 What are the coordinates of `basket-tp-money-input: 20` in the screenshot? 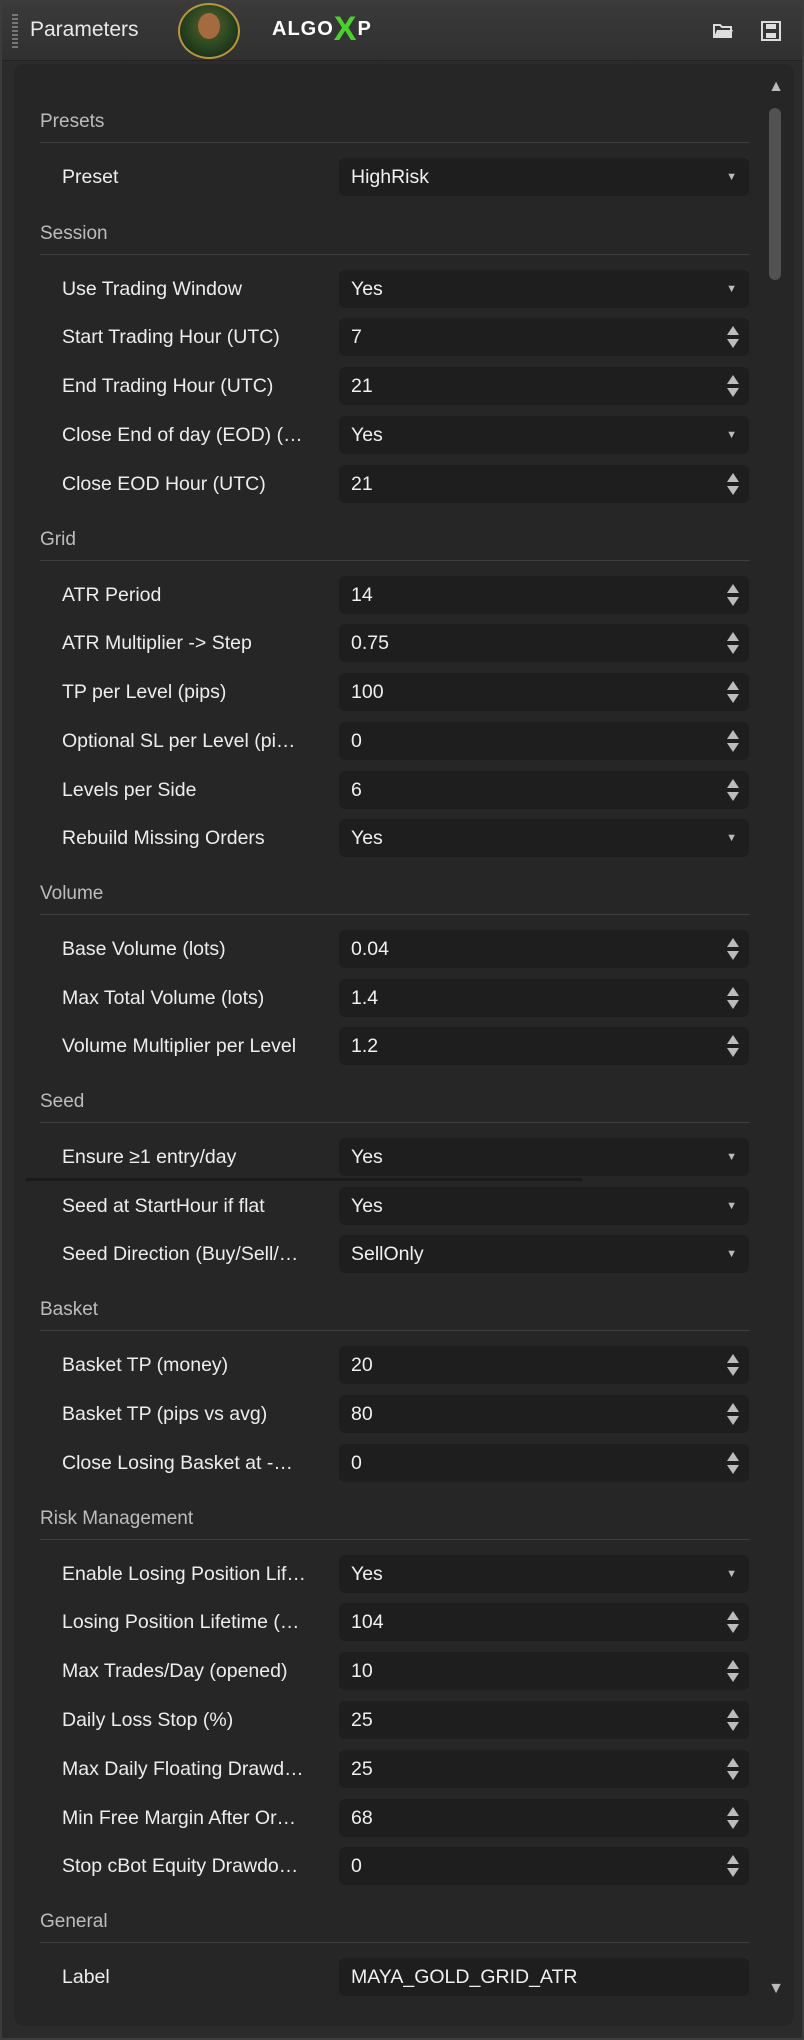 It's located at (544, 1365).